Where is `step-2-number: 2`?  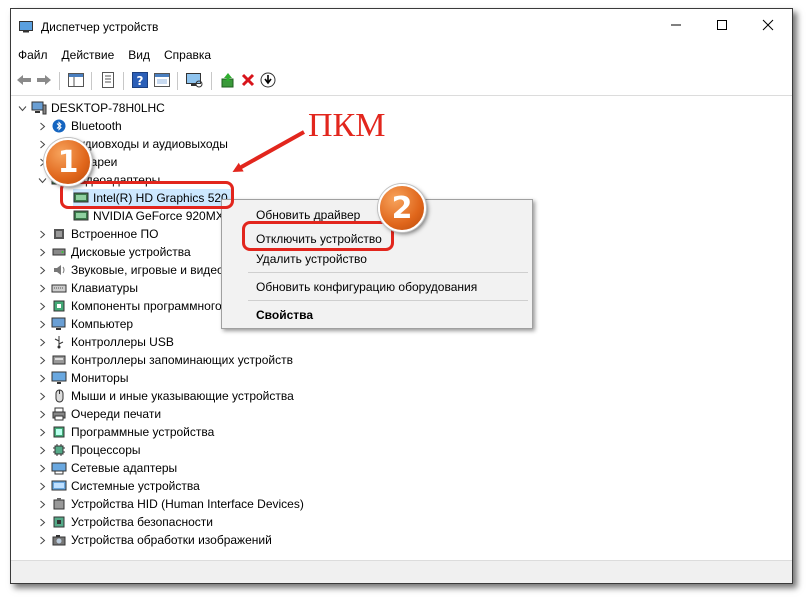
step-2-number: 2 is located at coordinates (402, 208).